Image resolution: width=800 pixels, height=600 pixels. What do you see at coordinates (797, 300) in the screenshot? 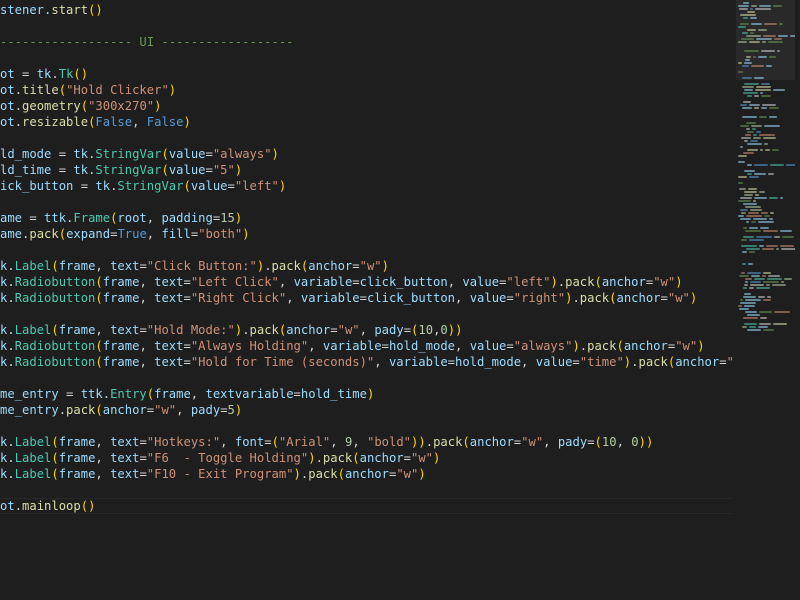
I see `vertical-scrollbar` at bounding box center [797, 300].